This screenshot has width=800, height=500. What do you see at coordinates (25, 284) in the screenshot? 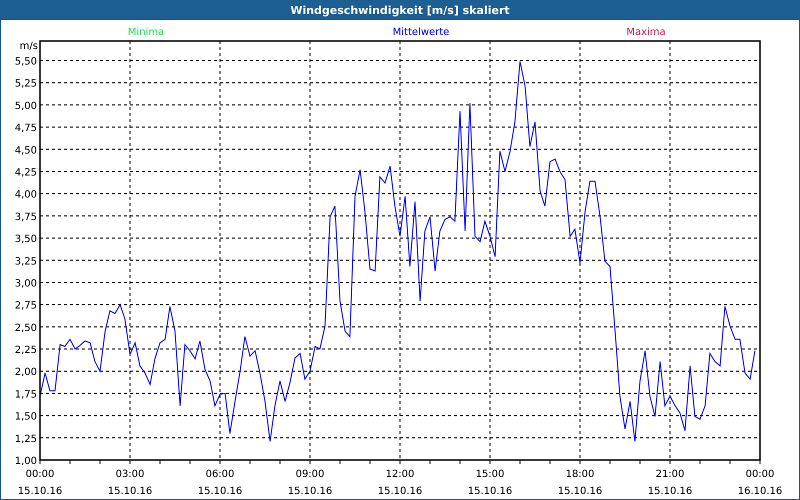
I see `y-tick-label: 3,00` at bounding box center [25, 284].